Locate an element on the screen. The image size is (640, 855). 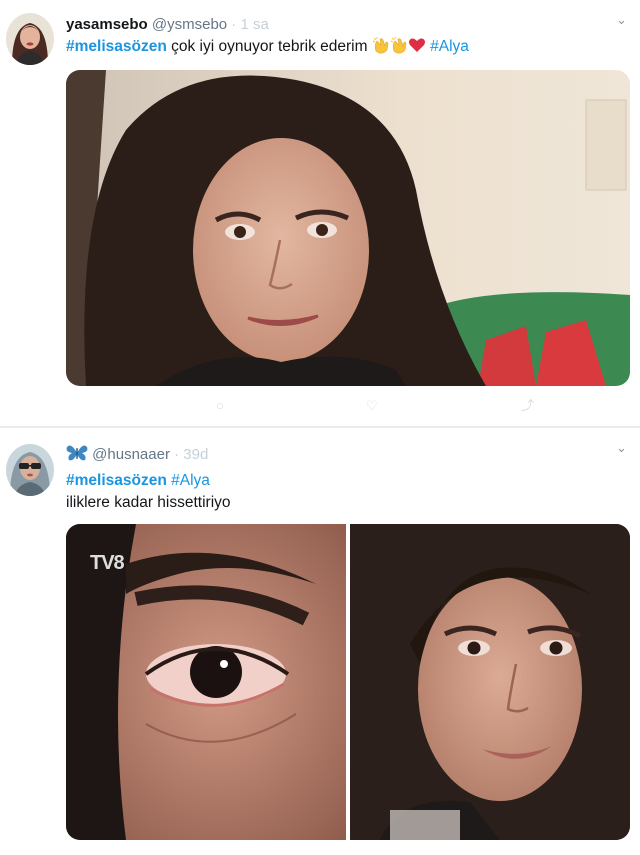
tweet-header: yasamsebo @ysmsebo · 1 sa is located at coordinates (167, 25).